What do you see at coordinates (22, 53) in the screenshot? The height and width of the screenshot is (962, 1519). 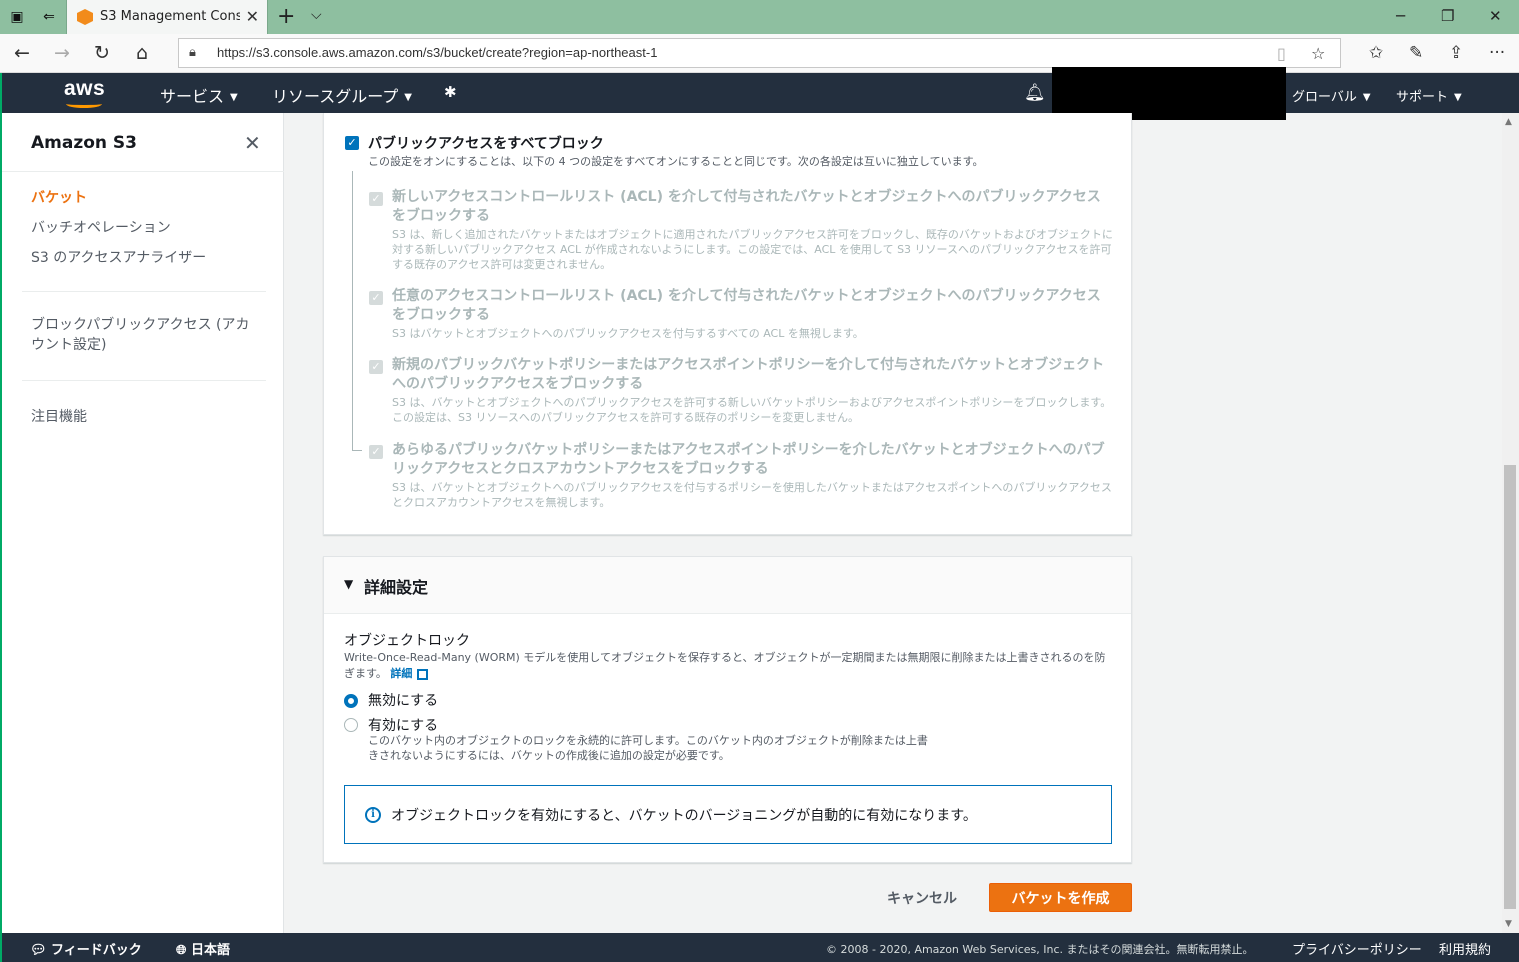 I see `back-icon: ←` at bounding box center [22, 53].